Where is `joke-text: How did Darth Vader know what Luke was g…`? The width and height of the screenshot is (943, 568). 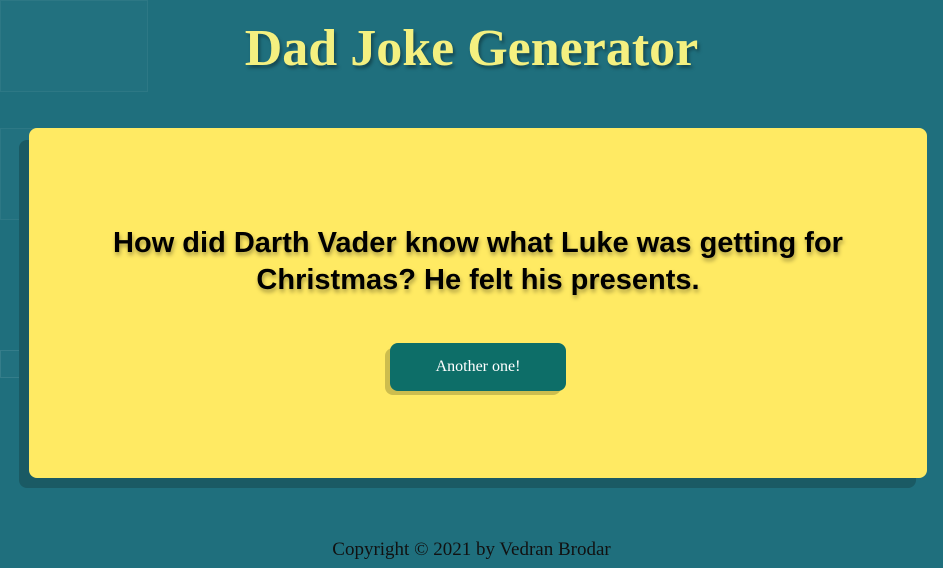 joke-text: How did Darth Vader know what Luke was g… is located at coordinates (478, 261).